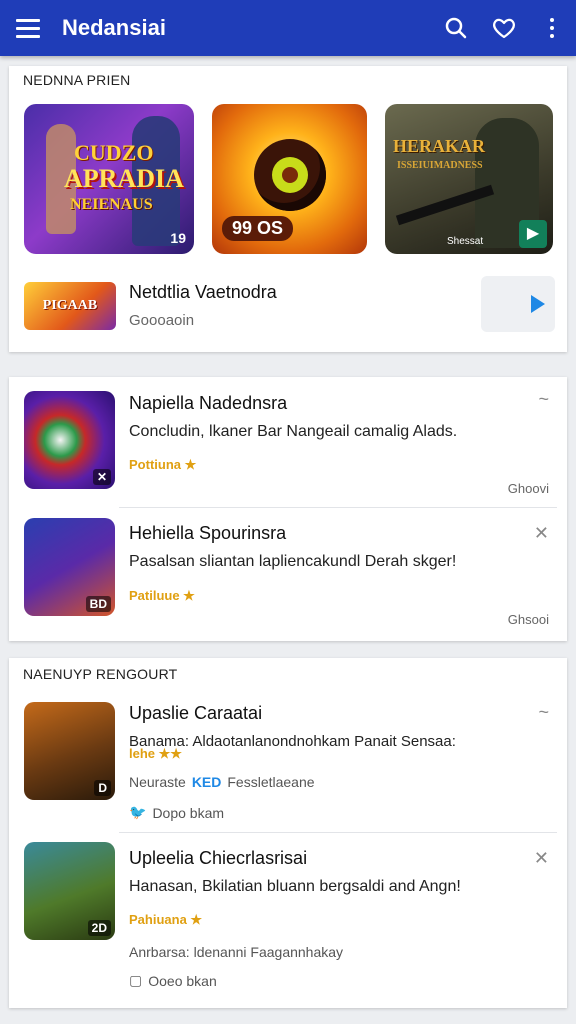 This screenshot has width=576, height=1024. Describe the element at coordinates (157, 782) in the screenshot. I see `badge-label: Neuraste` at that location.